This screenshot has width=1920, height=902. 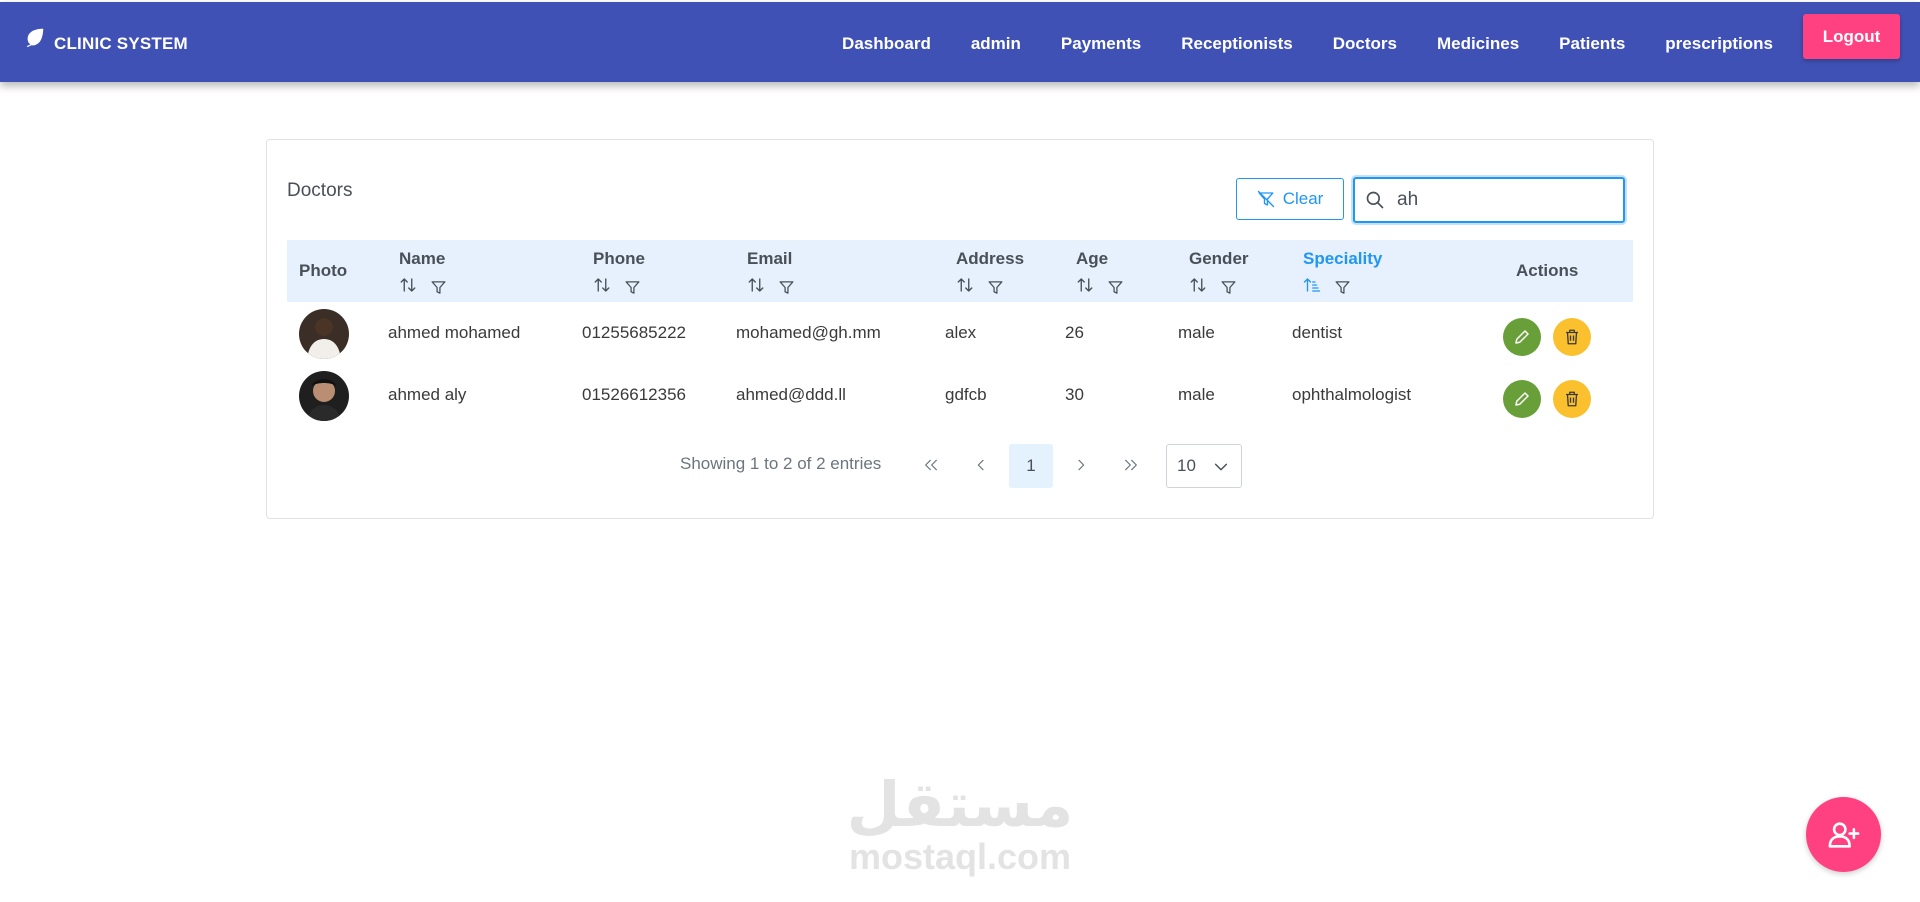 I want to click on logout-button: Logout, so click(x=1851, y=36).